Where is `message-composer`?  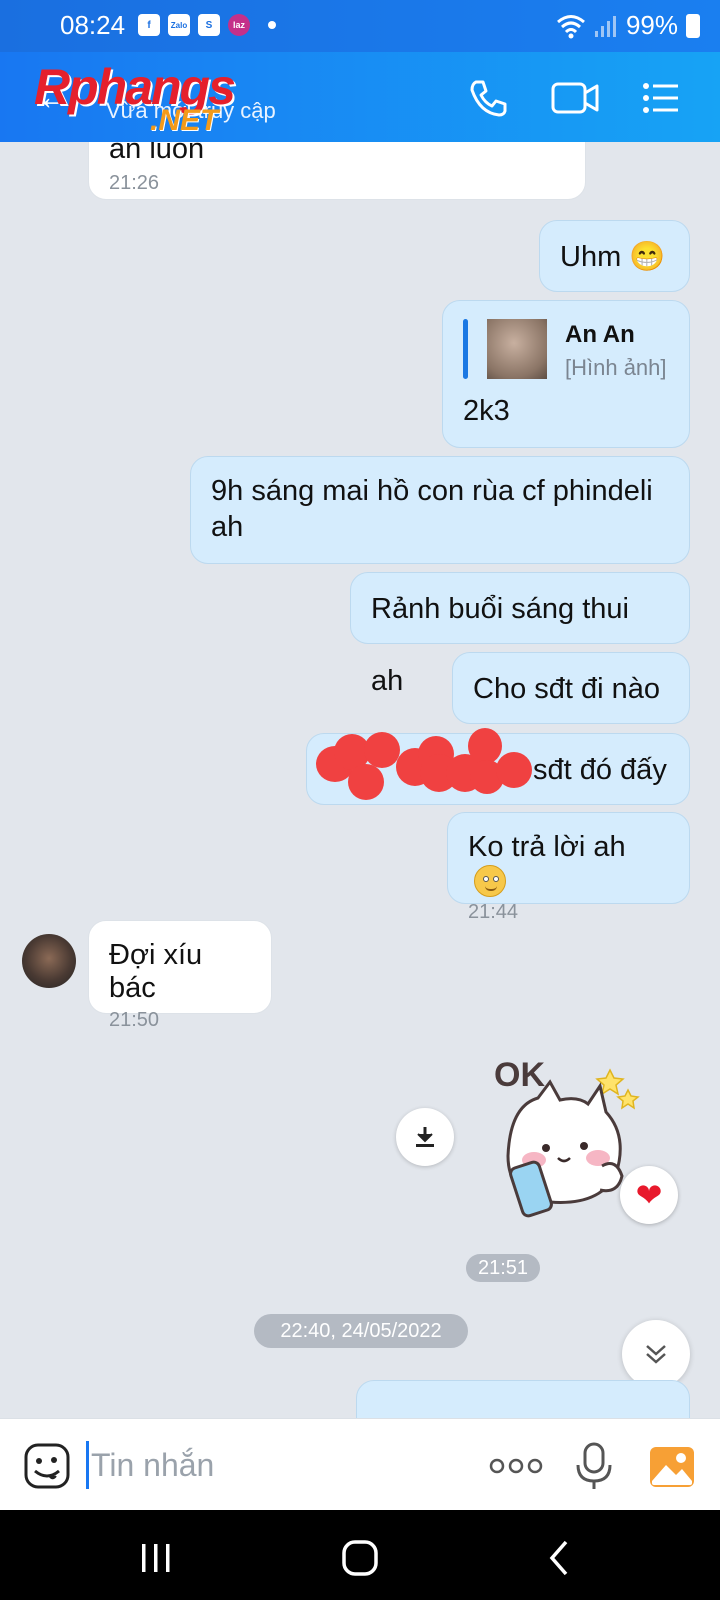
message-composer is located at coordinates (360, 1464).